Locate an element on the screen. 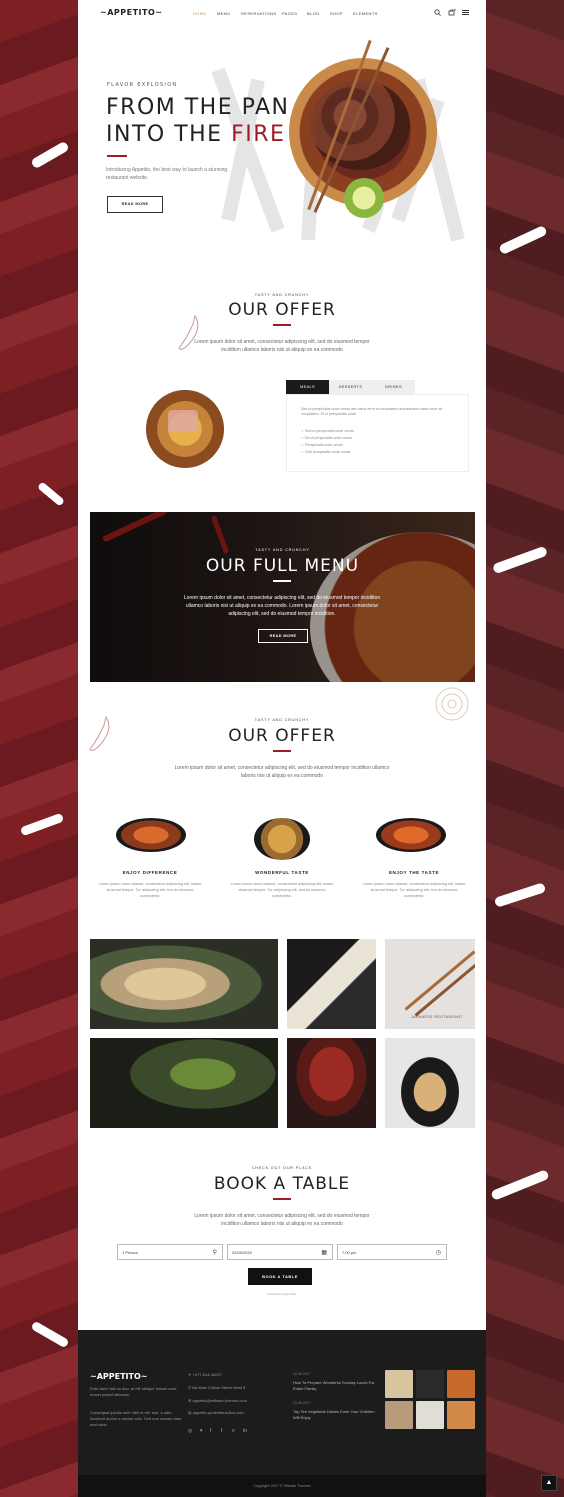 The image size is (564, 1497). tab-meals: MEALS is located at coordinates (307, 387).